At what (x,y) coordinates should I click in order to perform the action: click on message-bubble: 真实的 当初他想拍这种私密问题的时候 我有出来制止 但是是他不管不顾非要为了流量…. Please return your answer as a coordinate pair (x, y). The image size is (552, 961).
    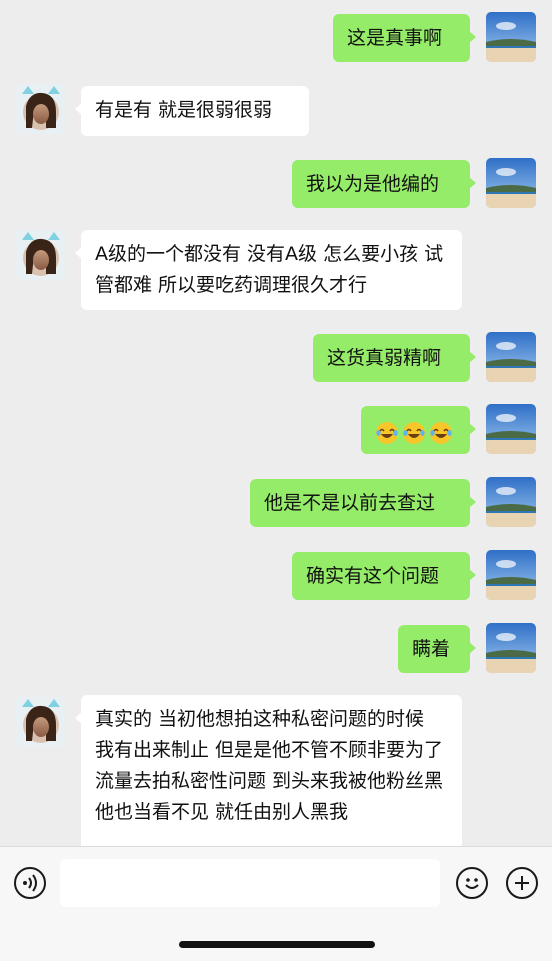
    Looking at the image, I should click on (268, 770).